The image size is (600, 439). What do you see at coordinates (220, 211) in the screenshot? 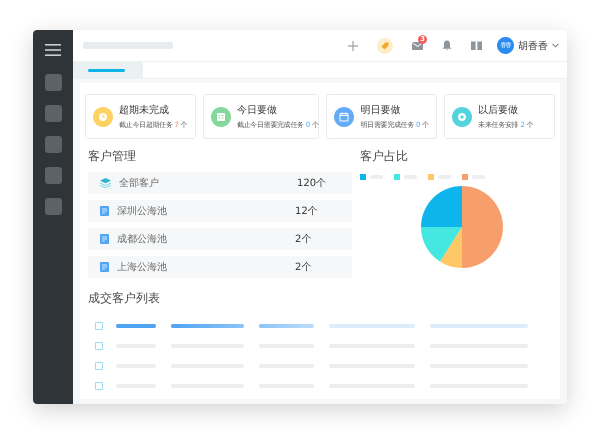
I see `customer-row: 深圳公海池 12个` at bounding box center [220, 211].